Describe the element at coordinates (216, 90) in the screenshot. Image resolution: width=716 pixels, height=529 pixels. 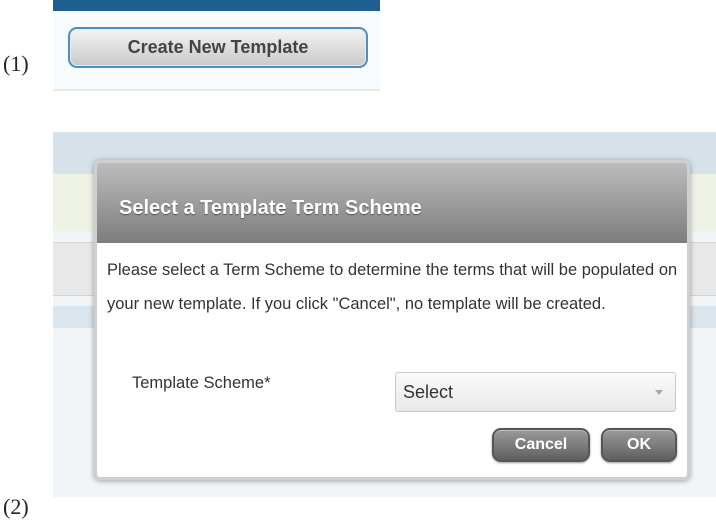
I see `divider` at that location.